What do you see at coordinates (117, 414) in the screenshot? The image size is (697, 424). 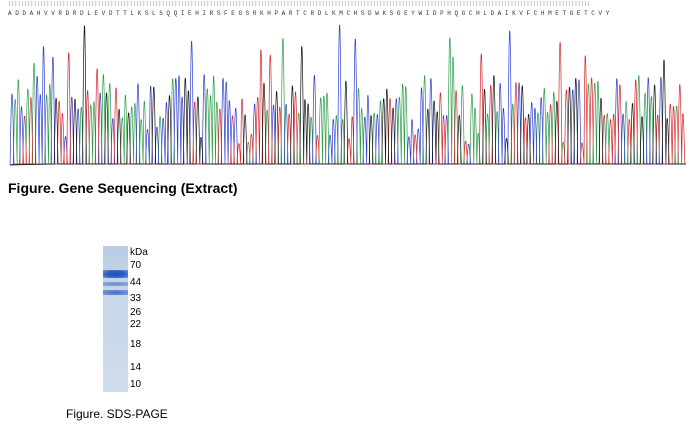 I see `sds-page-caption: Figure. SDS-PAGE` at bounding box center [117, 414].